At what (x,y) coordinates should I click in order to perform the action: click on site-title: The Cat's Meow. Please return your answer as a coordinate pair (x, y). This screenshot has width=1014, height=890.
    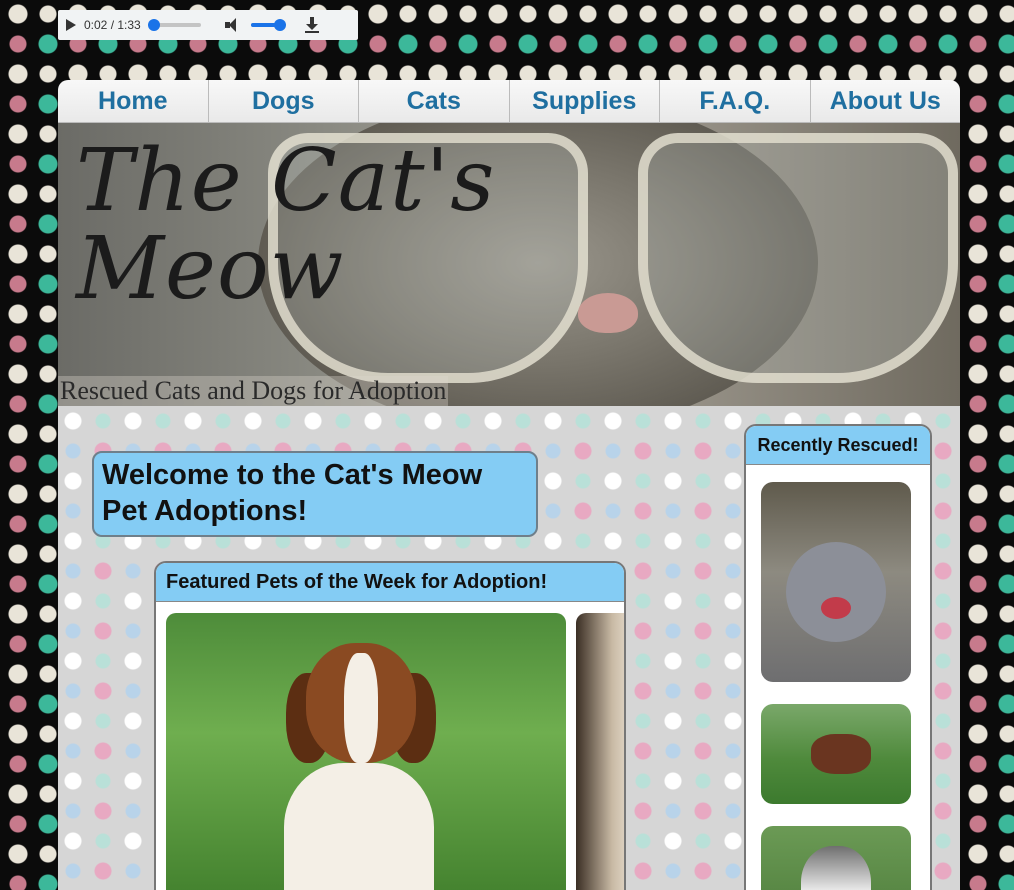
    Looking at the image, I should click on (285, 225).